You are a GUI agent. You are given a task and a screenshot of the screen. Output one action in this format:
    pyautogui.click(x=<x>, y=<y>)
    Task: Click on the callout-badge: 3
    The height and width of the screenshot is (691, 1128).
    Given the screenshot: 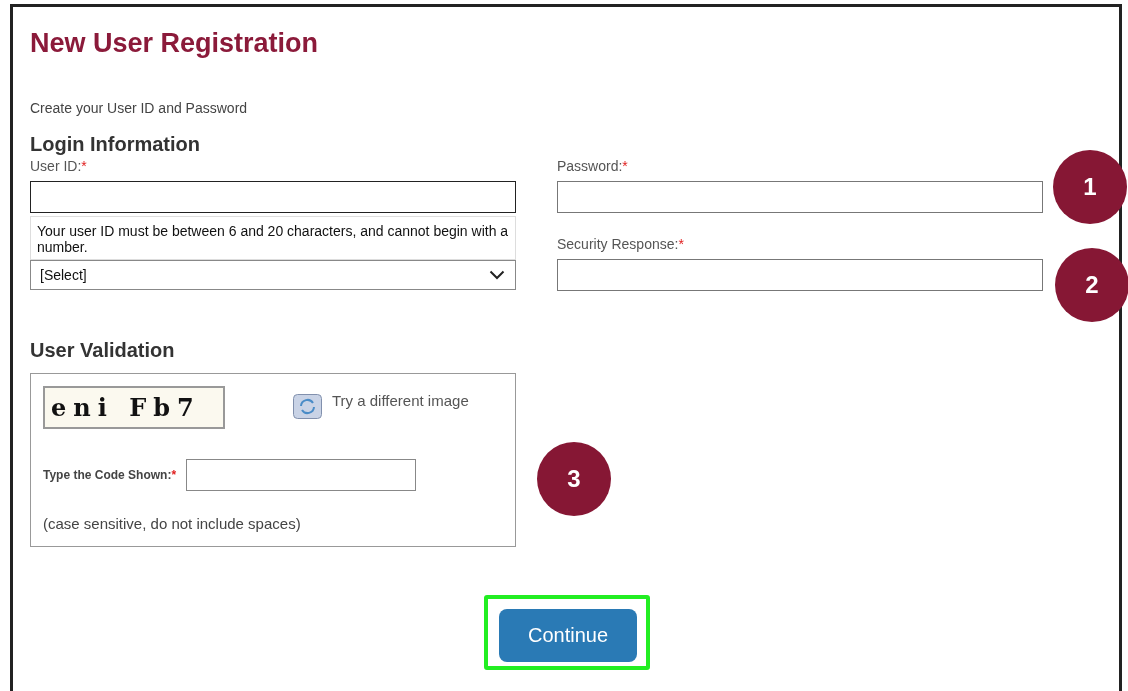 What is the action you would take?
    pyautogui.click(x=574, y=479)
    